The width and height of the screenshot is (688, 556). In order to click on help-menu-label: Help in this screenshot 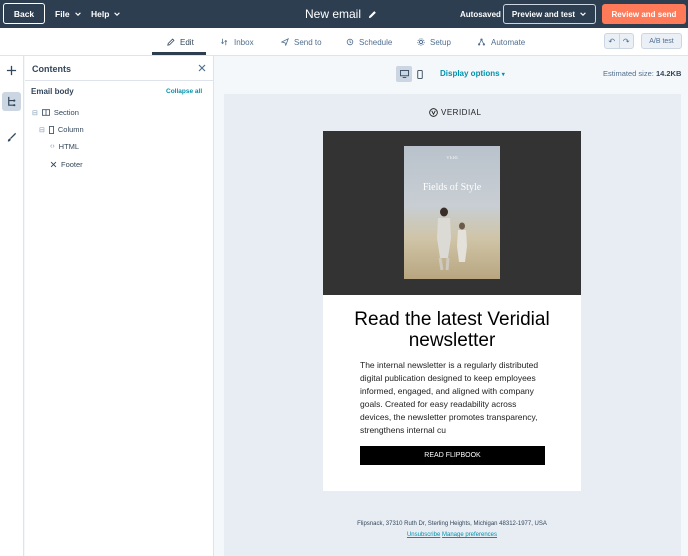, I will do `click(100, 14)`.